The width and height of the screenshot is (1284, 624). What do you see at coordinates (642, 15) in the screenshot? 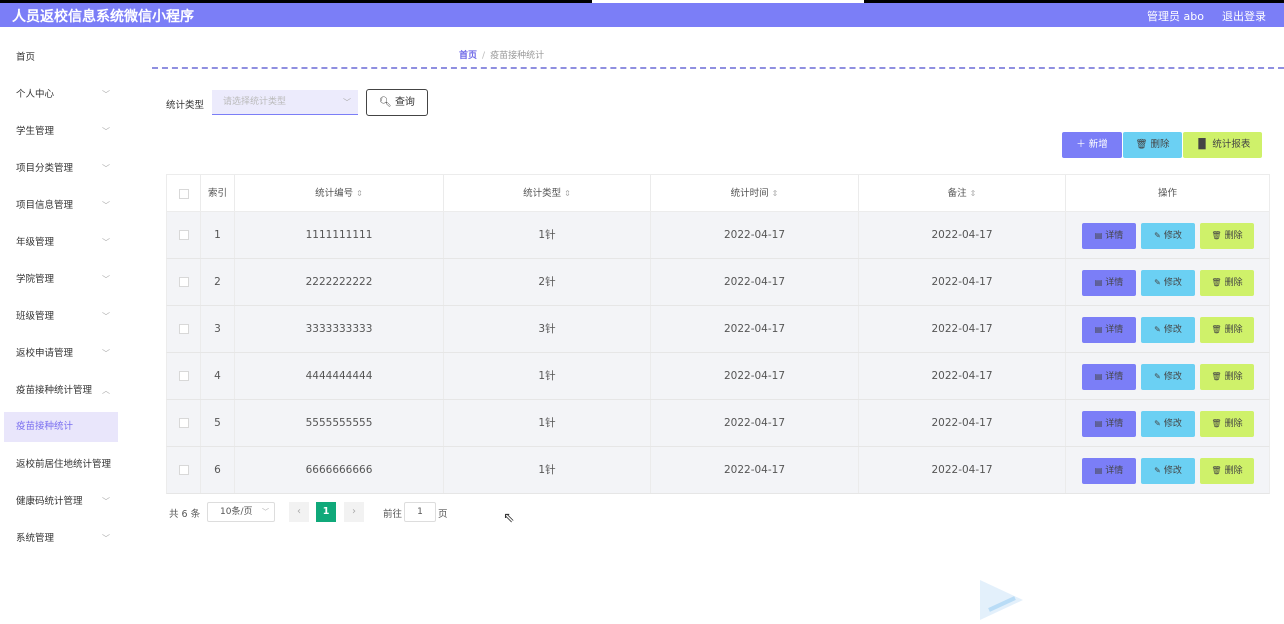
I see `app-header: 人员返校信息系统微信小程序 管理员 abo 退出登录` at bounding box center [642, 15].